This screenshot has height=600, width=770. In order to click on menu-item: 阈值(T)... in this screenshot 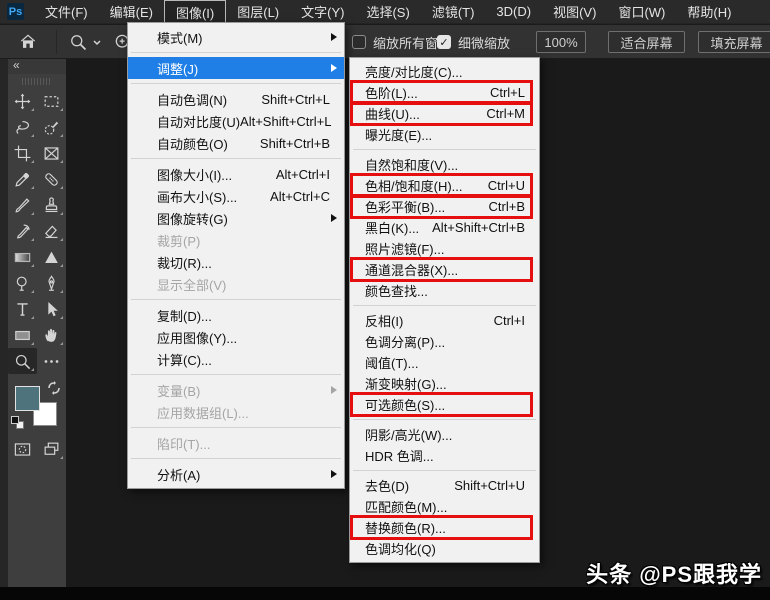, I will do `click(444, 362)`.